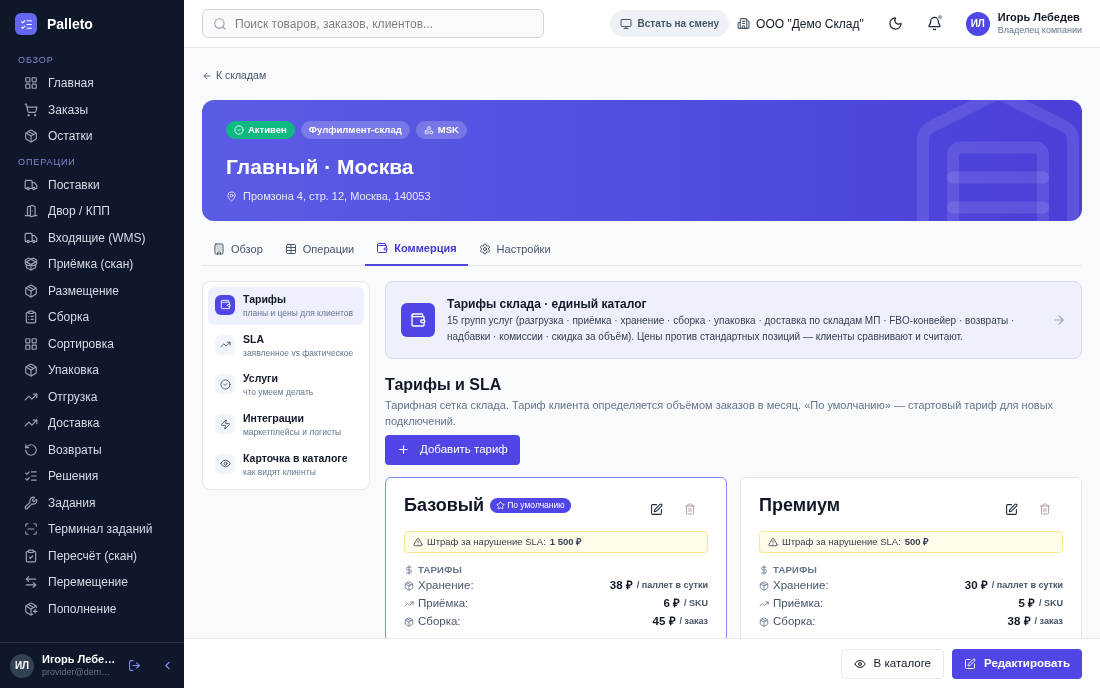 Image resolution: width=1100 pixels, height=688 pixels. What do you see at coordinates (286, 464) in the screenshot?
I see `submenu-item: Карточка в каталоге как видят клиенты` at bounding box center [286, 464].